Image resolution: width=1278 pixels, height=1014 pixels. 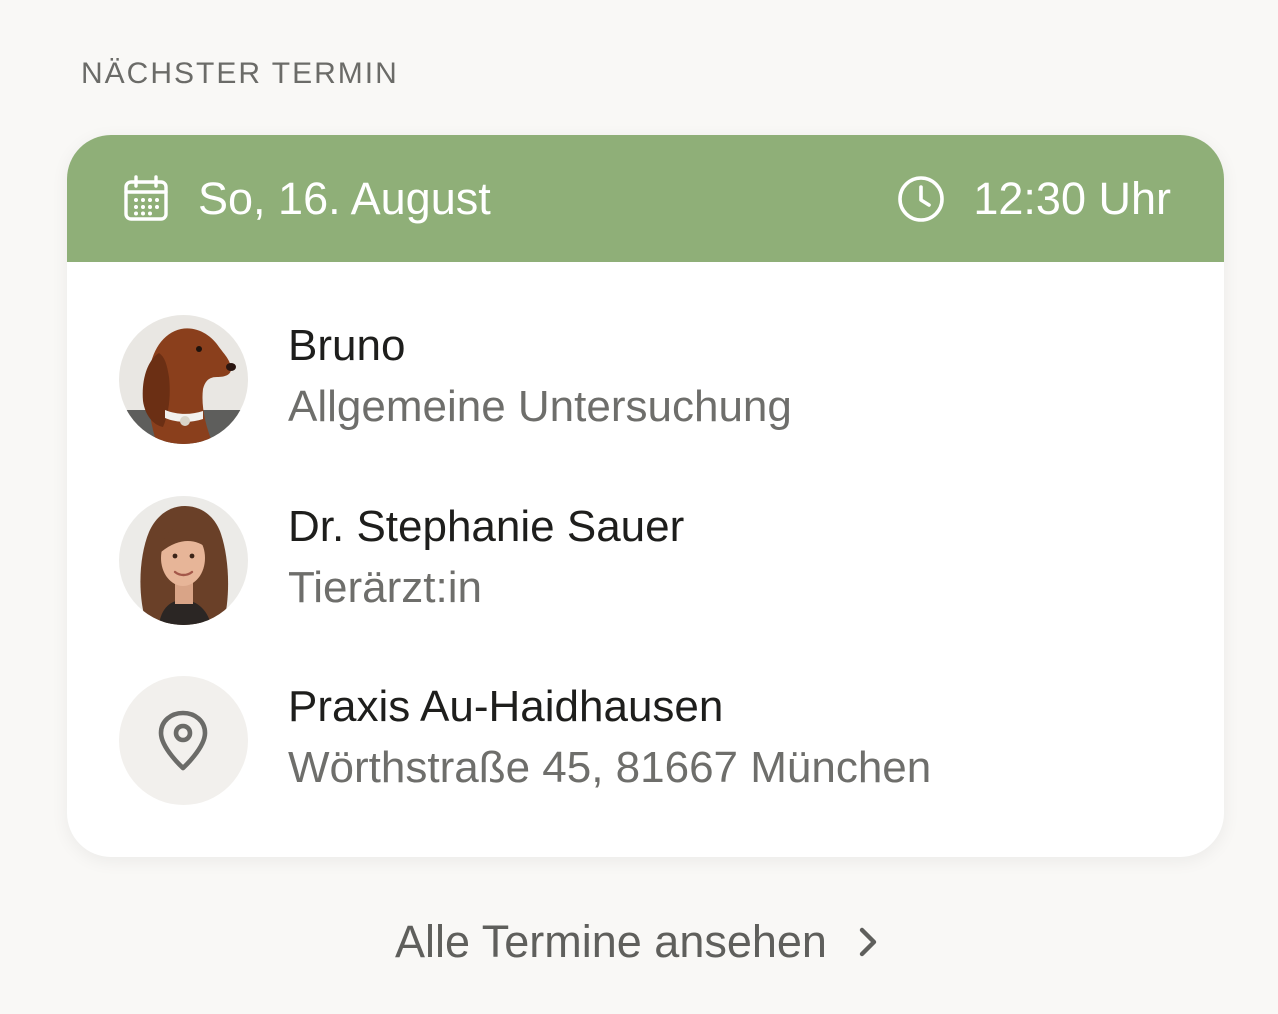 I want to click on time-label: 12:30 Uhr, so click(x=1072, y=198).